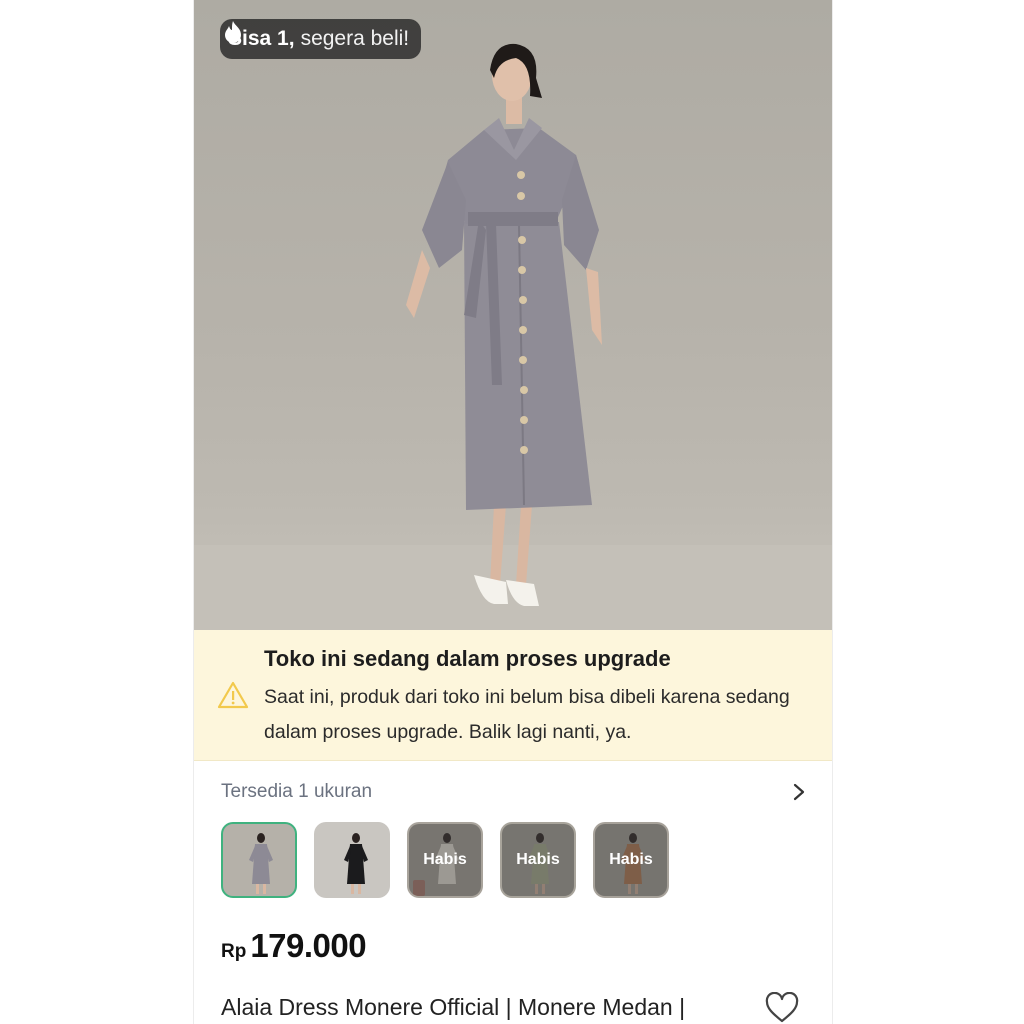  What do you see at coordinates (233, 695) in the screenshot?
I see `warning-icon` at bounding box center [233, 695].